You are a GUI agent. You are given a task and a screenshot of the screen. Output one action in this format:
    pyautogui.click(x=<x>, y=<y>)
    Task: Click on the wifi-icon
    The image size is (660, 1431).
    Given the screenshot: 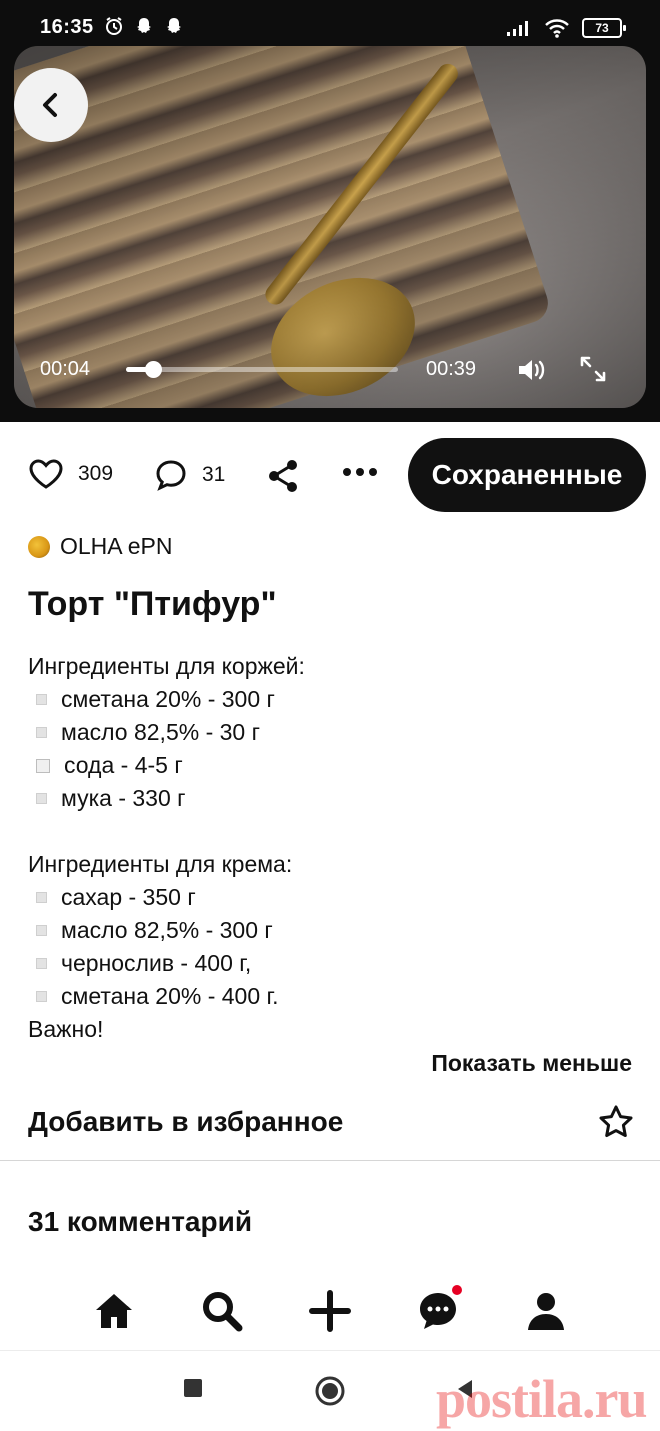 What is the action you would take?
    pyautogui.click(x=557, y=28)
    